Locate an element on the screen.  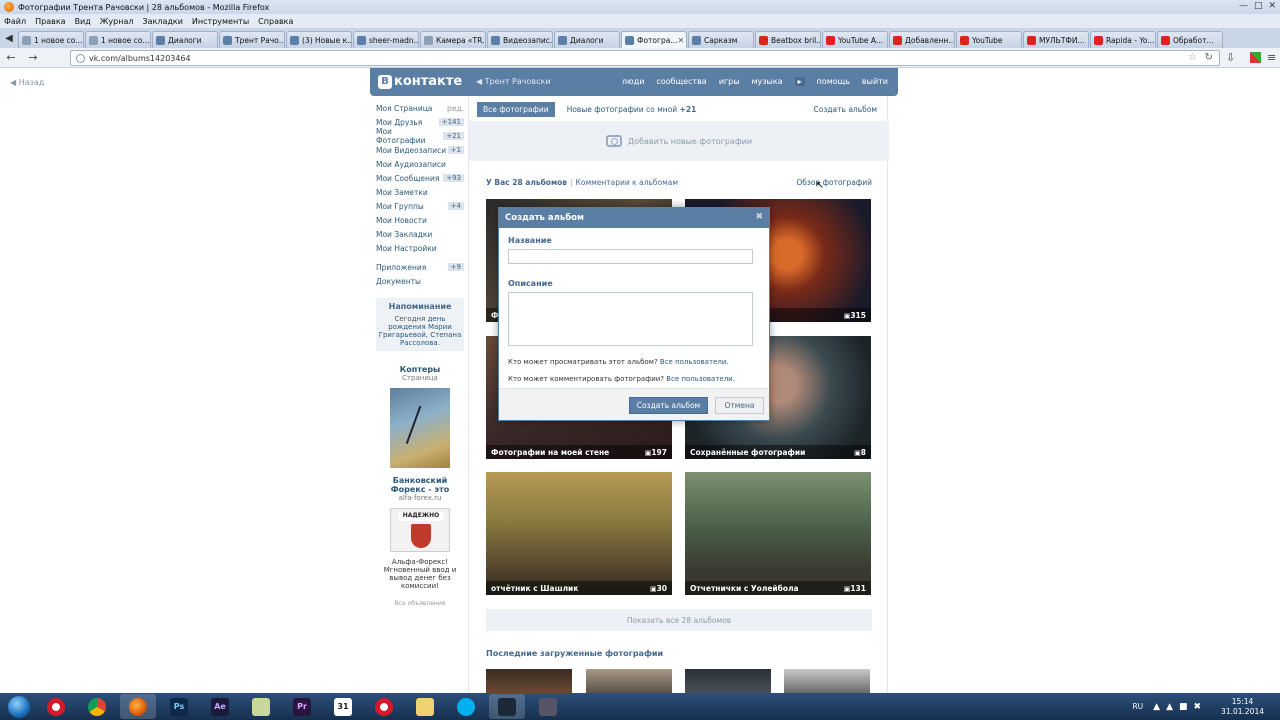
nav-games: игры is located at coordinates (729, 81).